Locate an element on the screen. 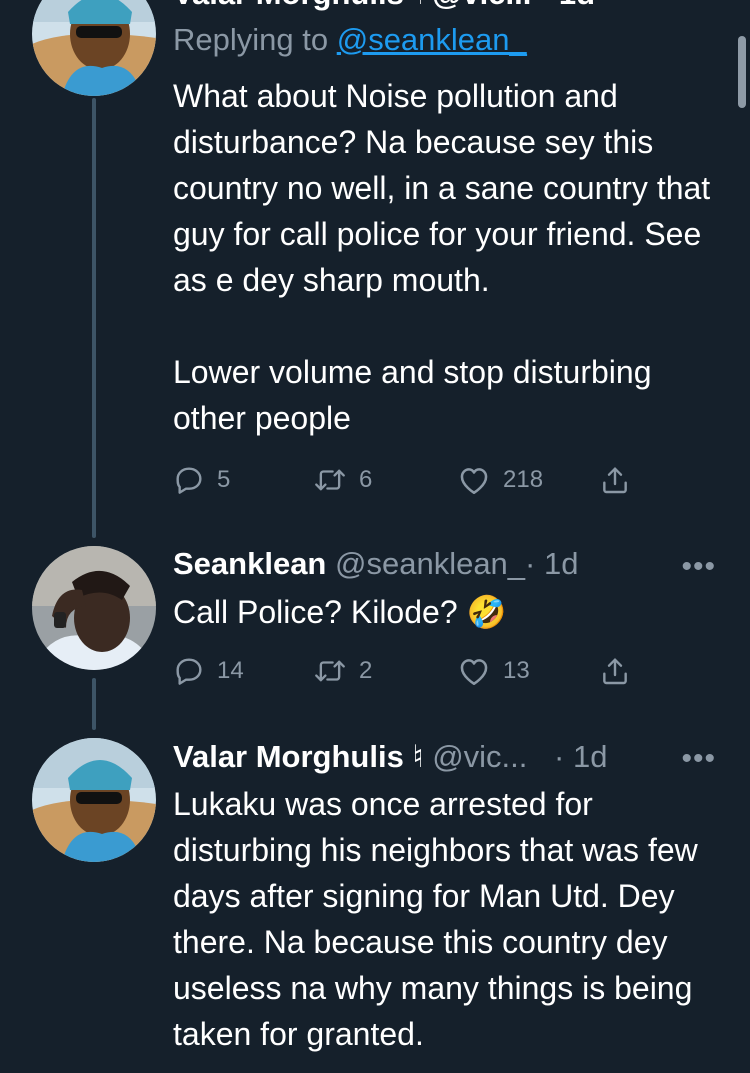  replying-to-handle-link: @seanklean_ is located at coordinates (432, 39).